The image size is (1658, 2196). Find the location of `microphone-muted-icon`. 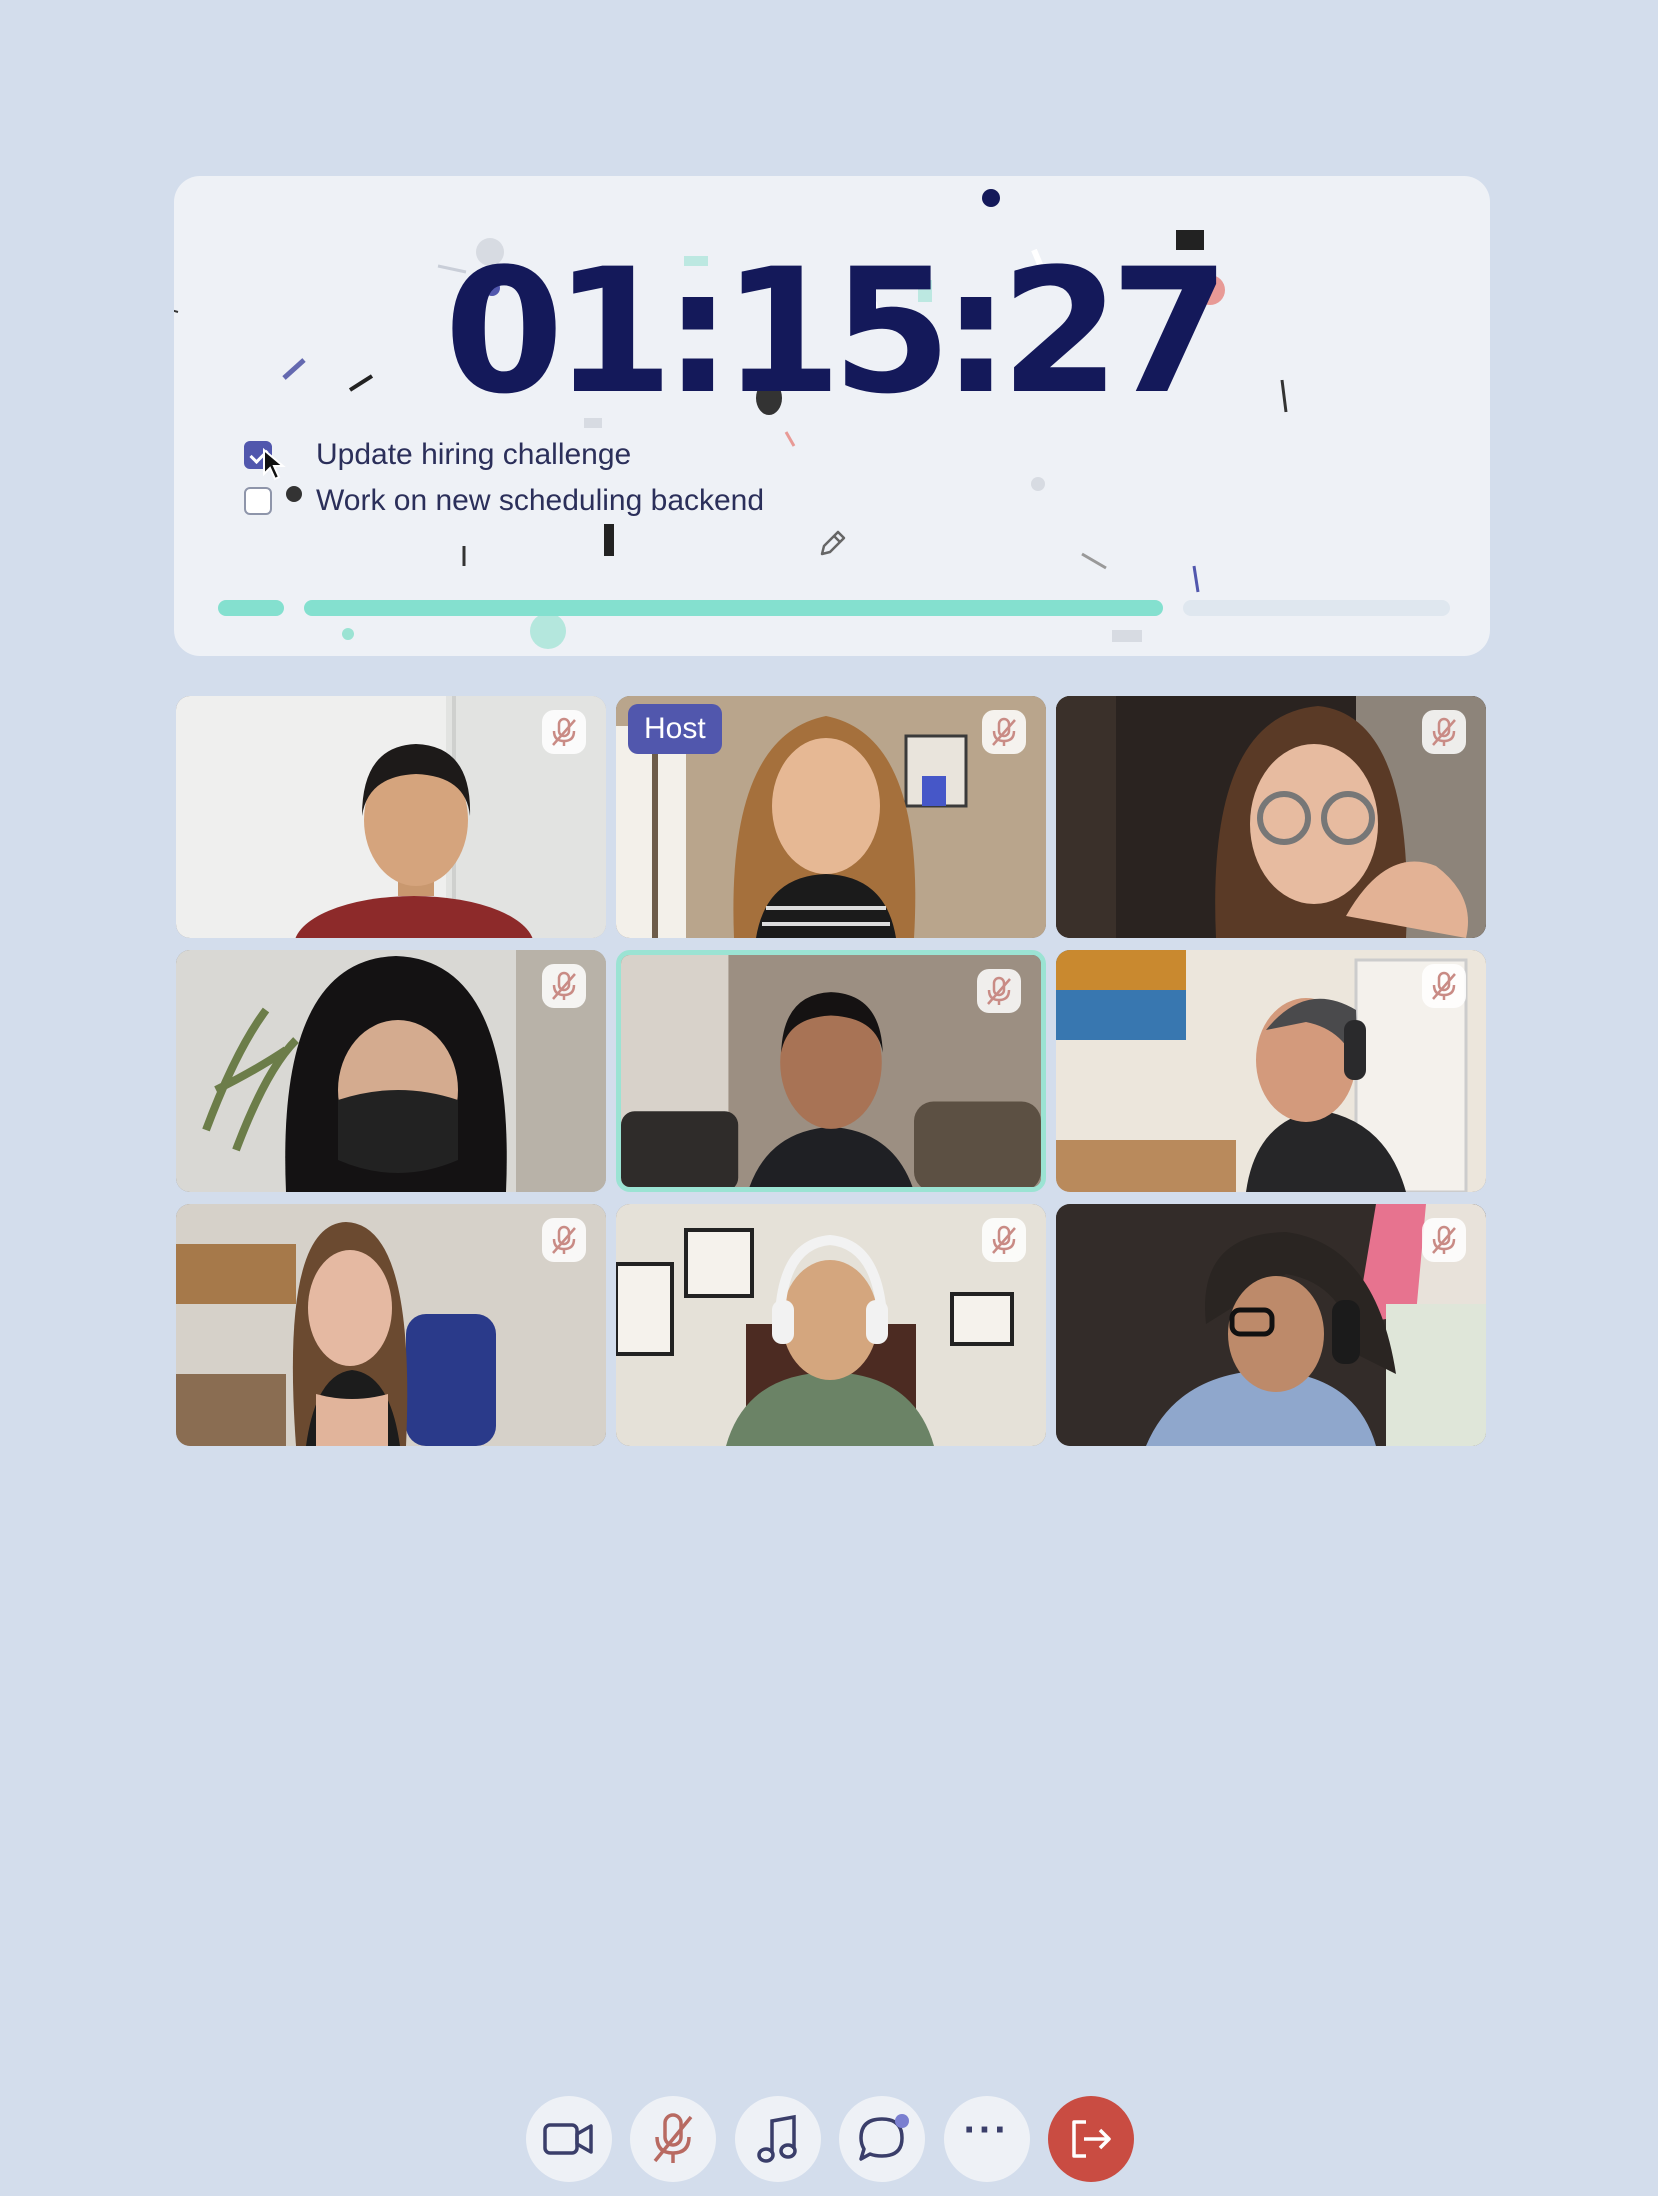

microphone-muted-icon is located at coordinates (673, 2138).